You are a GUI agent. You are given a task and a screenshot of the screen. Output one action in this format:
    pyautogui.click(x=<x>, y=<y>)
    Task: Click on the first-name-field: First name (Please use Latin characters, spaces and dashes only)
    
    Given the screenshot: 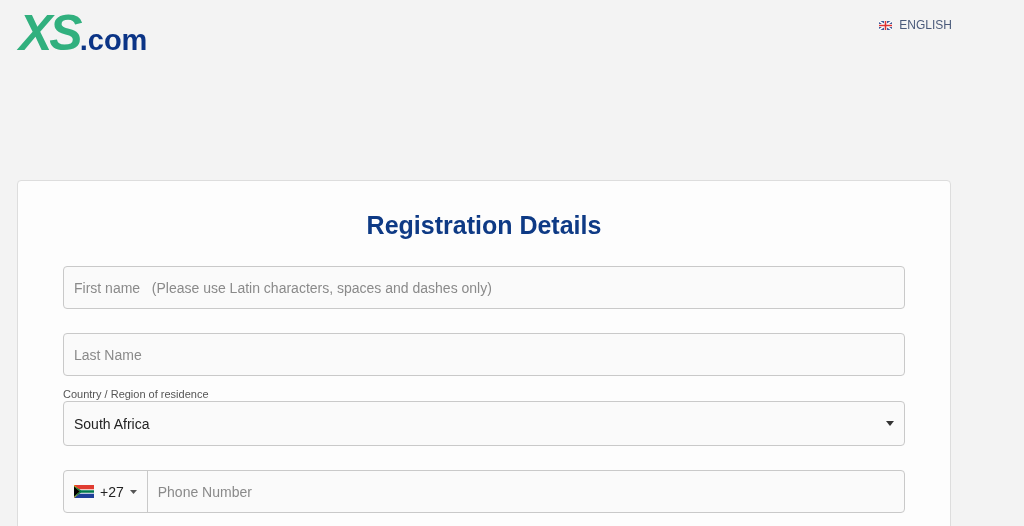 What is the action you would take?
    pyautogui.click(x=484, y=287)
    